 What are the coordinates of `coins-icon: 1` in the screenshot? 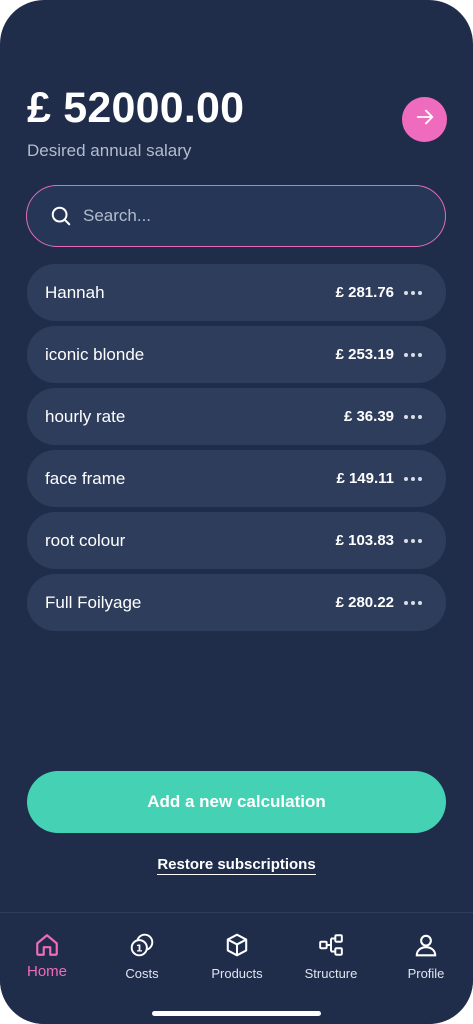 It's located at (142, 945).